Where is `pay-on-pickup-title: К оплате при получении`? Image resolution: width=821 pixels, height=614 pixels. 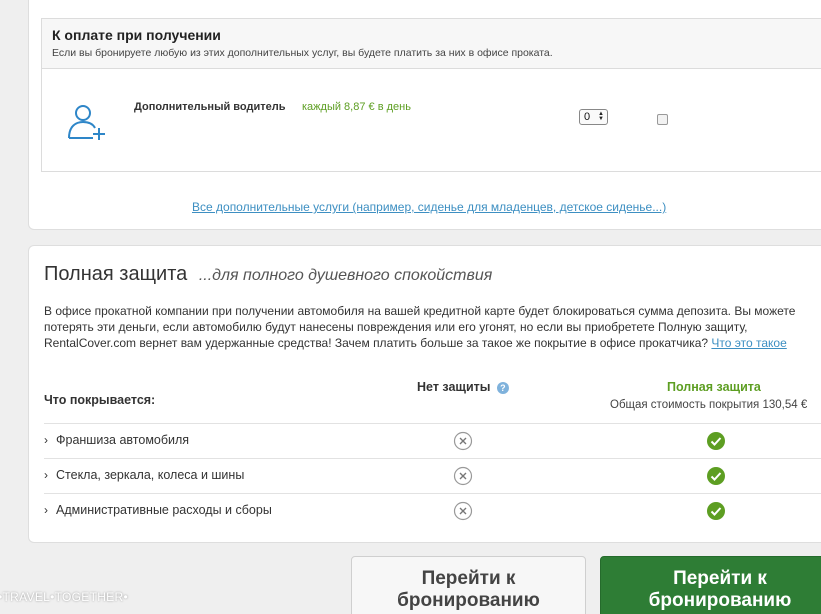
pay-on-pickup-title: К оплате при получении is located at coordinates (136, 35).